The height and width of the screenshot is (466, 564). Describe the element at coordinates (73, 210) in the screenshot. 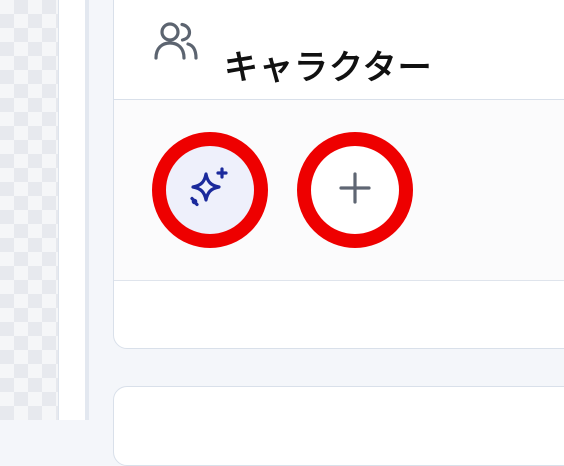

I see `side-rail` at that location.